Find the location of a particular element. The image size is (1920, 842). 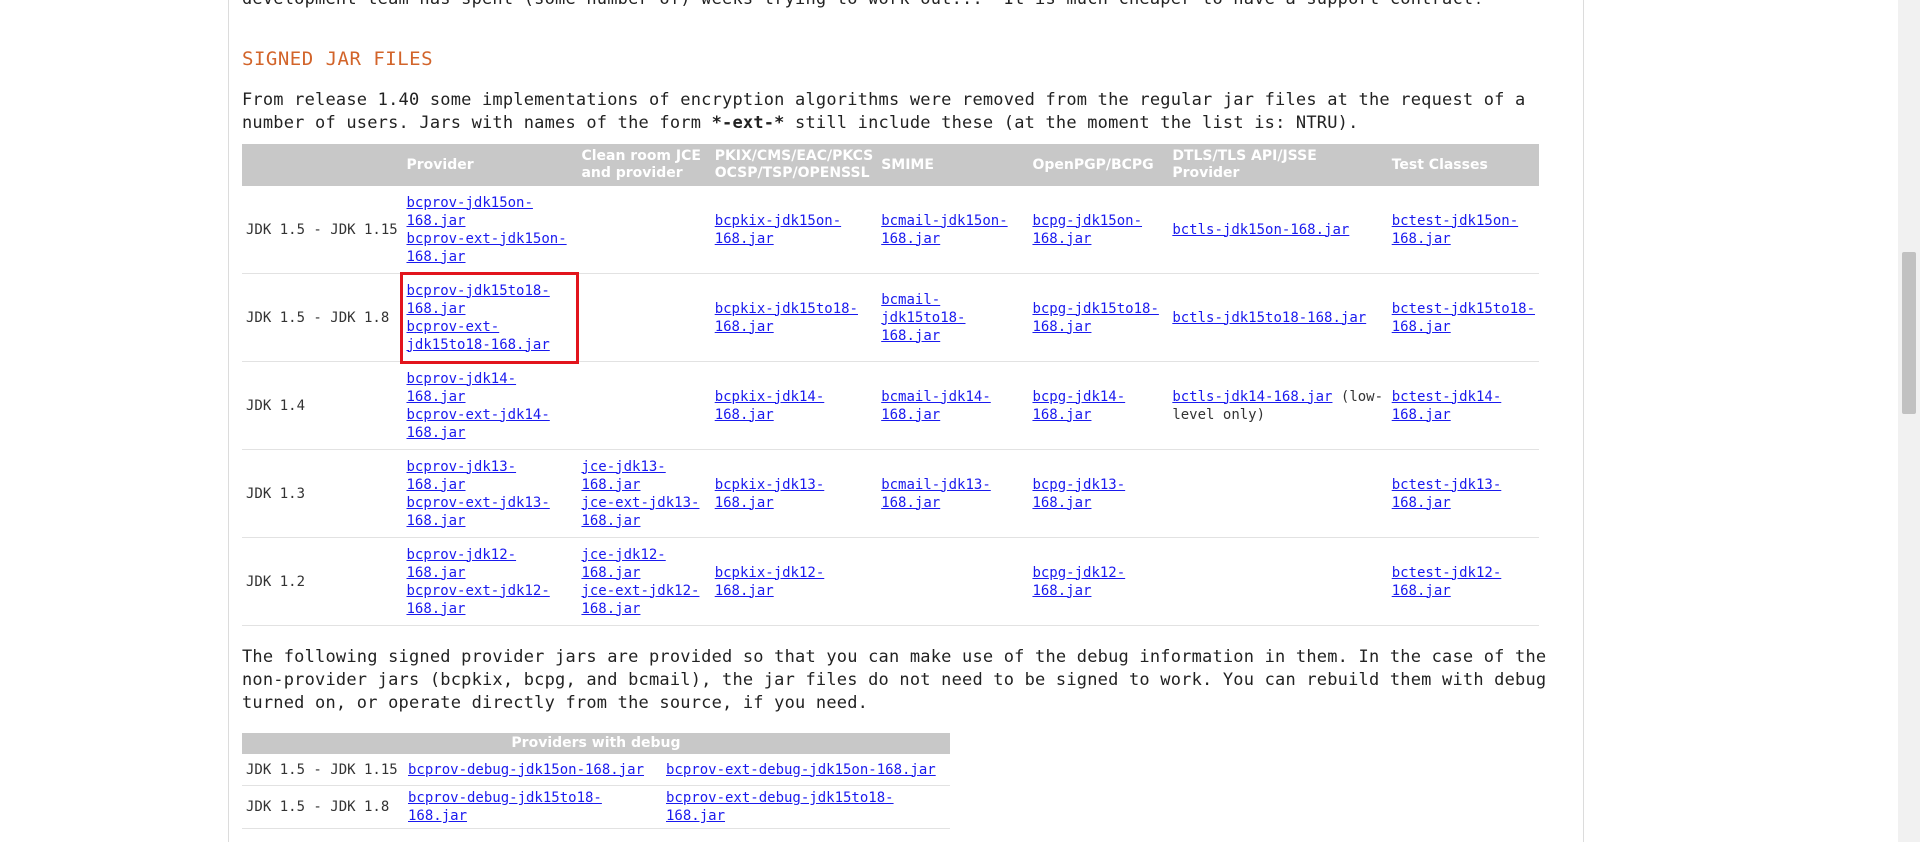

pkix-cell: bcpkix-jdk13-168.jar is located at coordinates (794, 493).